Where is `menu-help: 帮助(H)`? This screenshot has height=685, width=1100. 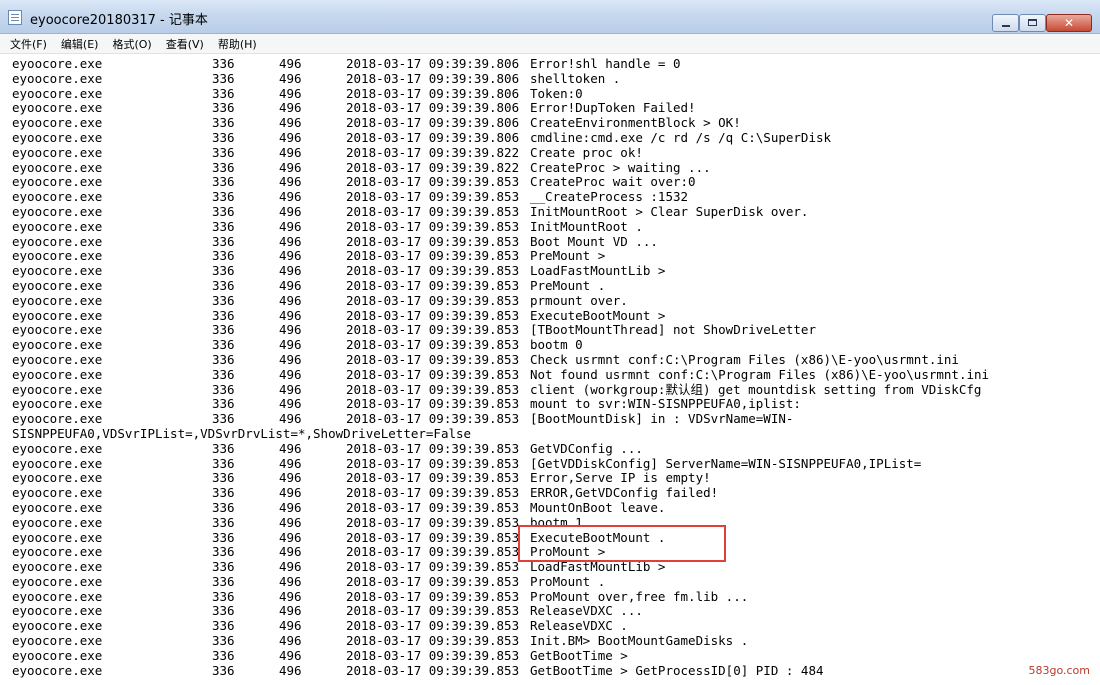 menu-help: 帮助(H) is located at coordinates (237, 44).